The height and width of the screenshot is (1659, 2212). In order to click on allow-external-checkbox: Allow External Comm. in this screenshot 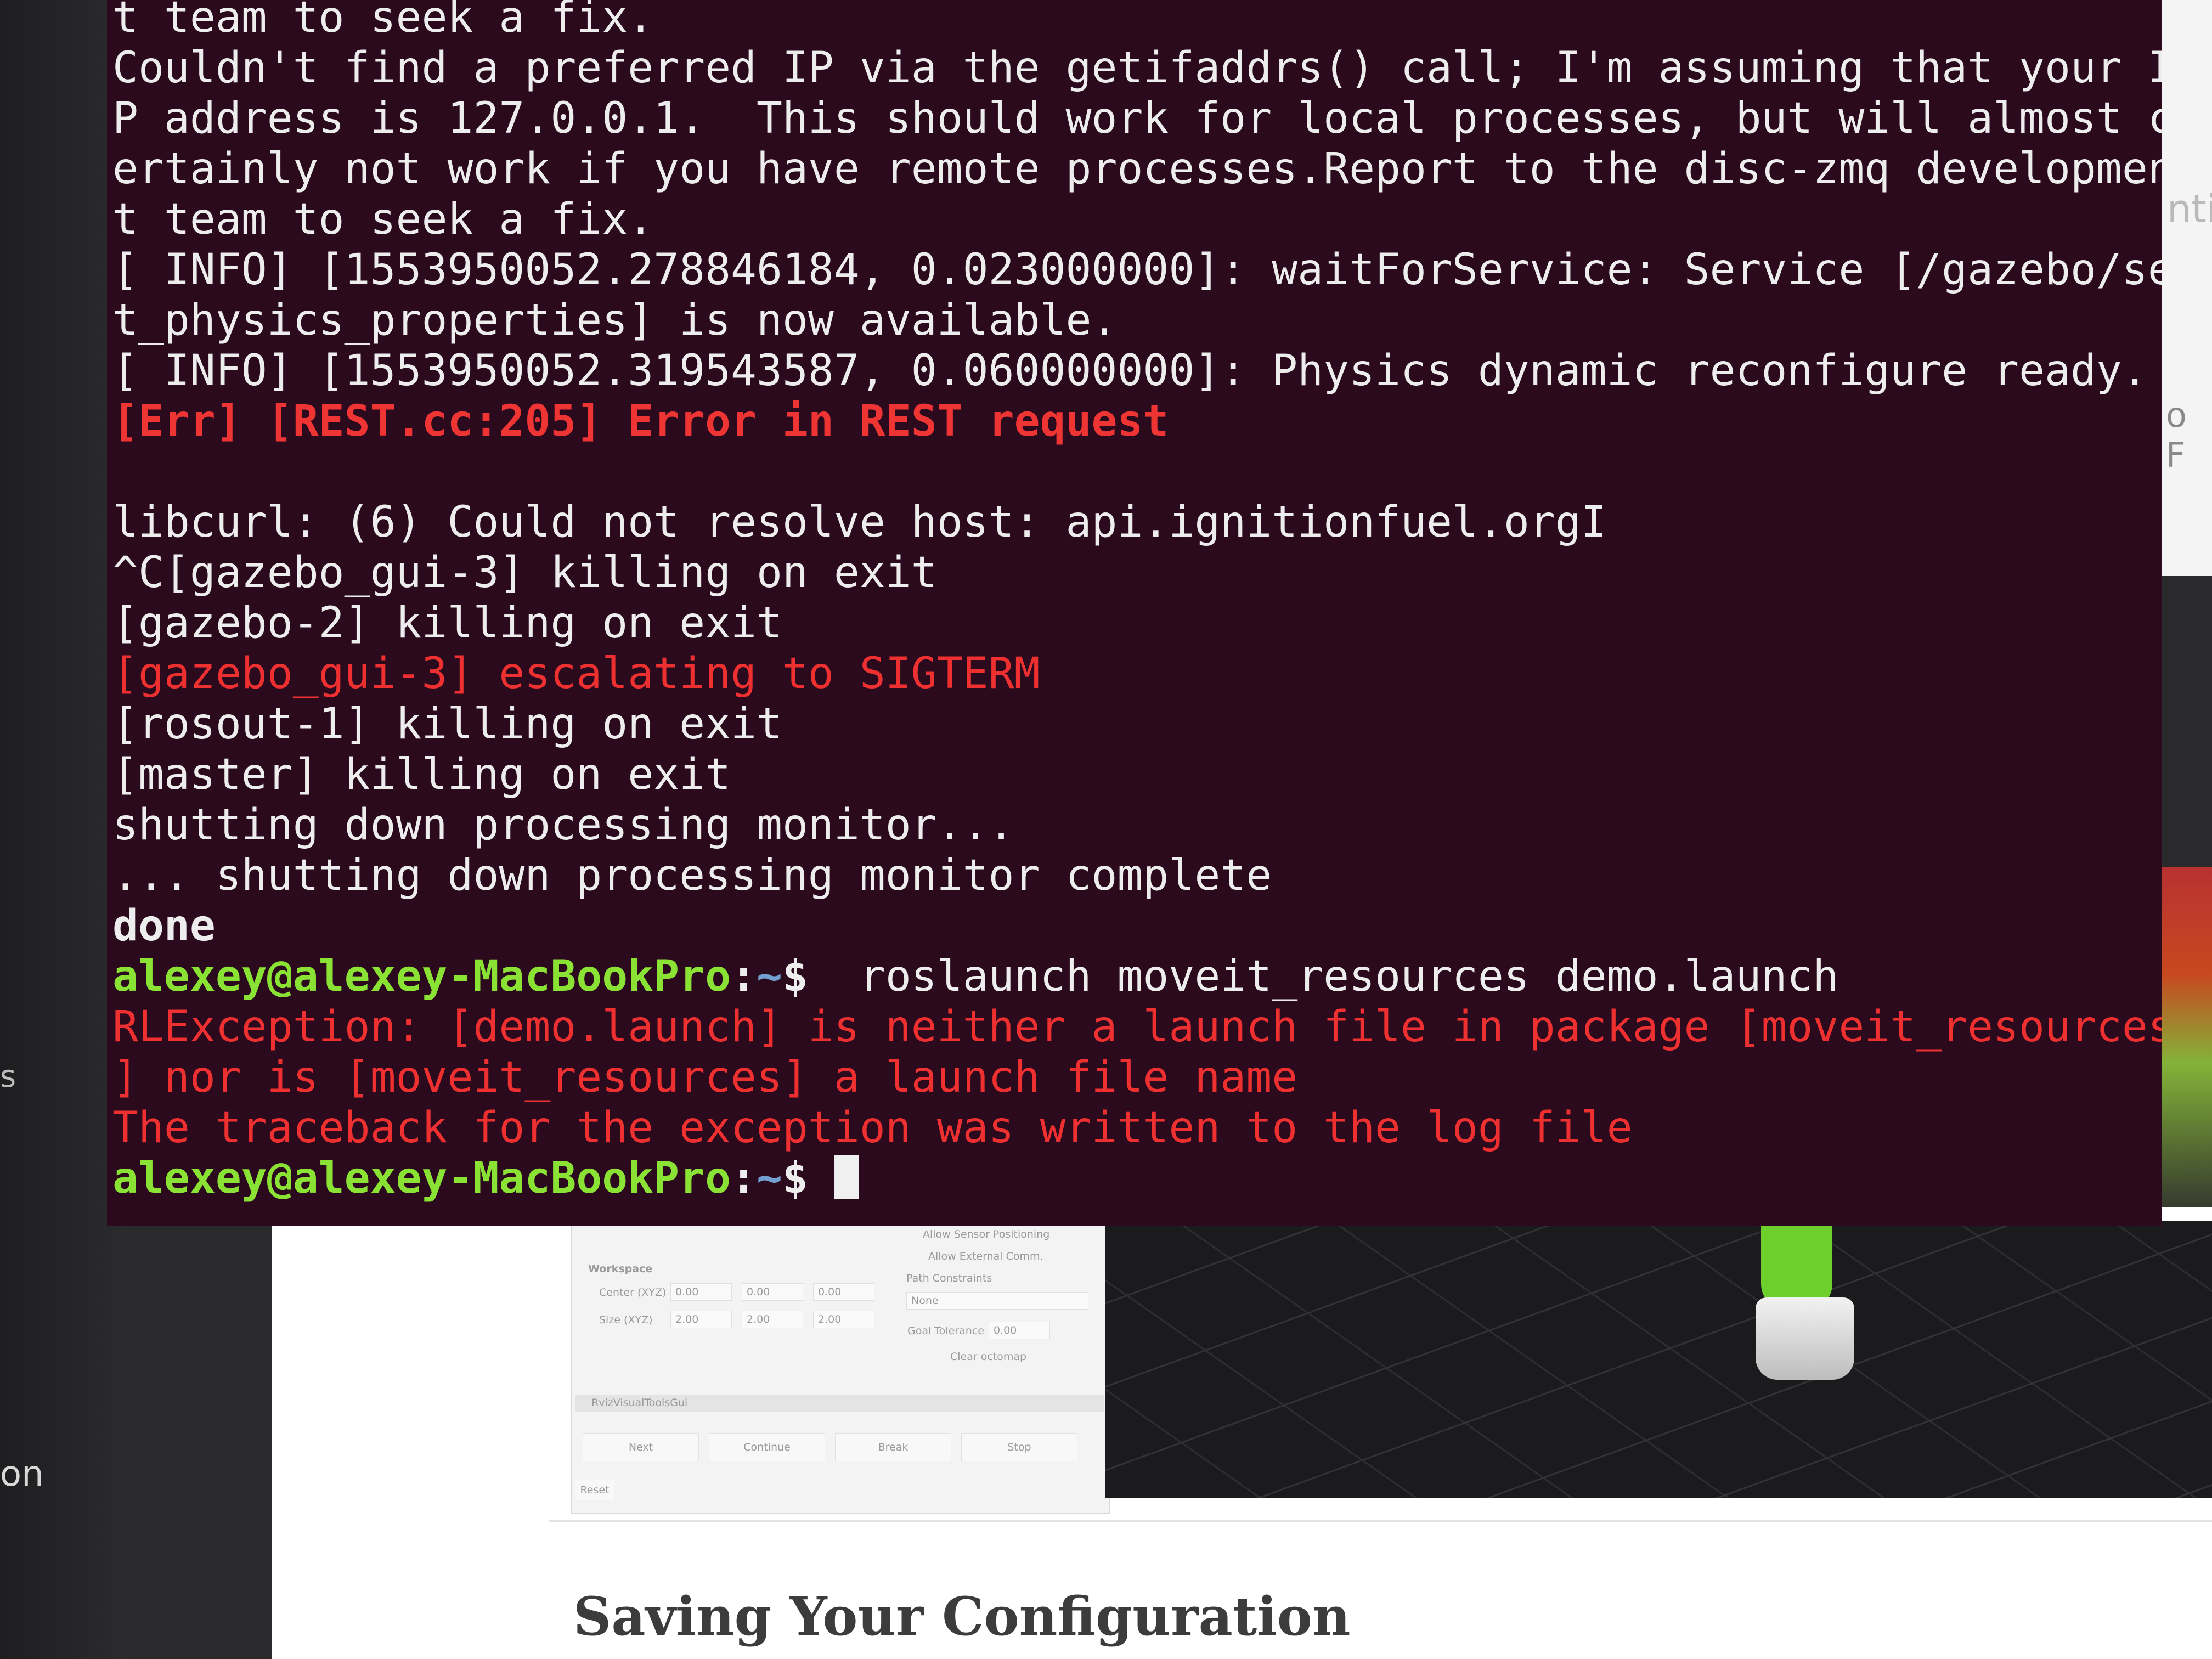, I will do `click(986, 1256)`.